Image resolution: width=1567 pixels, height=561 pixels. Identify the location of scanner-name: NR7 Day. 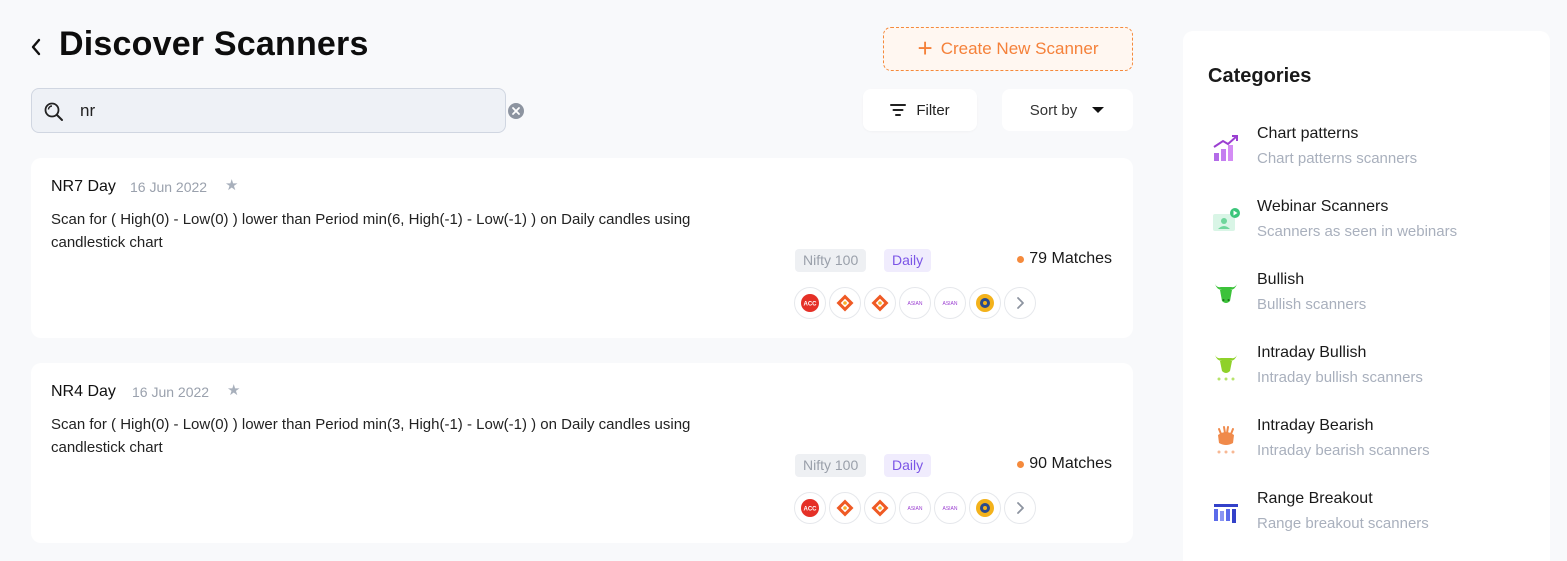
(83, 187).